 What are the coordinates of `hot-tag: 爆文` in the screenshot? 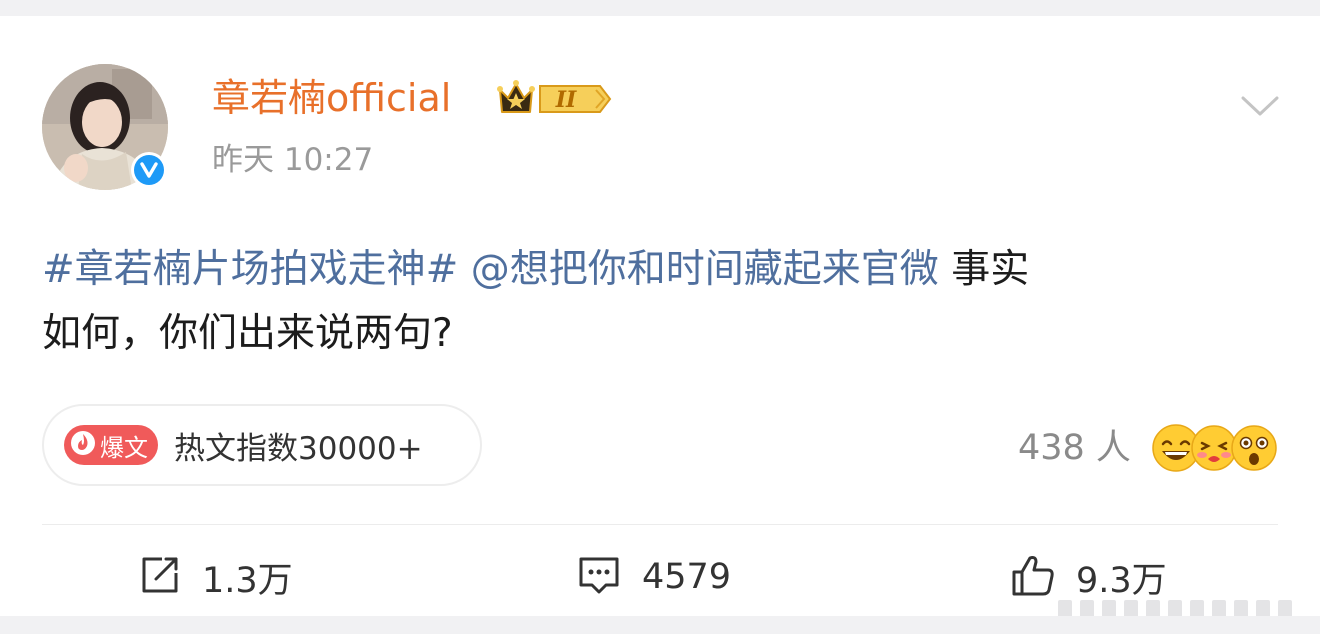 It's located at (111, 445).